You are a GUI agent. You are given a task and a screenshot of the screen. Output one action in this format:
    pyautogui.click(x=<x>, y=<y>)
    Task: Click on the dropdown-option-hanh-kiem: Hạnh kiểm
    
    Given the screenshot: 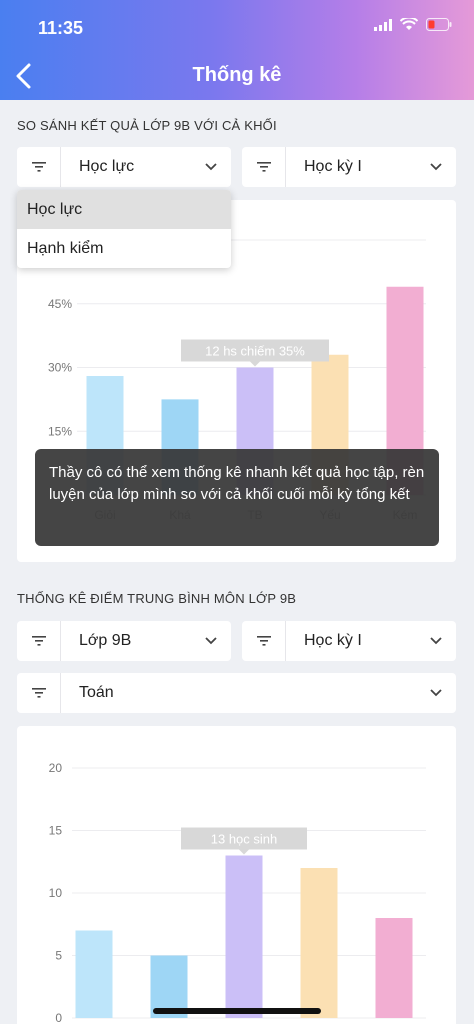 What is the action you would take?
    pyautogui.click(x=124, y=248)
    